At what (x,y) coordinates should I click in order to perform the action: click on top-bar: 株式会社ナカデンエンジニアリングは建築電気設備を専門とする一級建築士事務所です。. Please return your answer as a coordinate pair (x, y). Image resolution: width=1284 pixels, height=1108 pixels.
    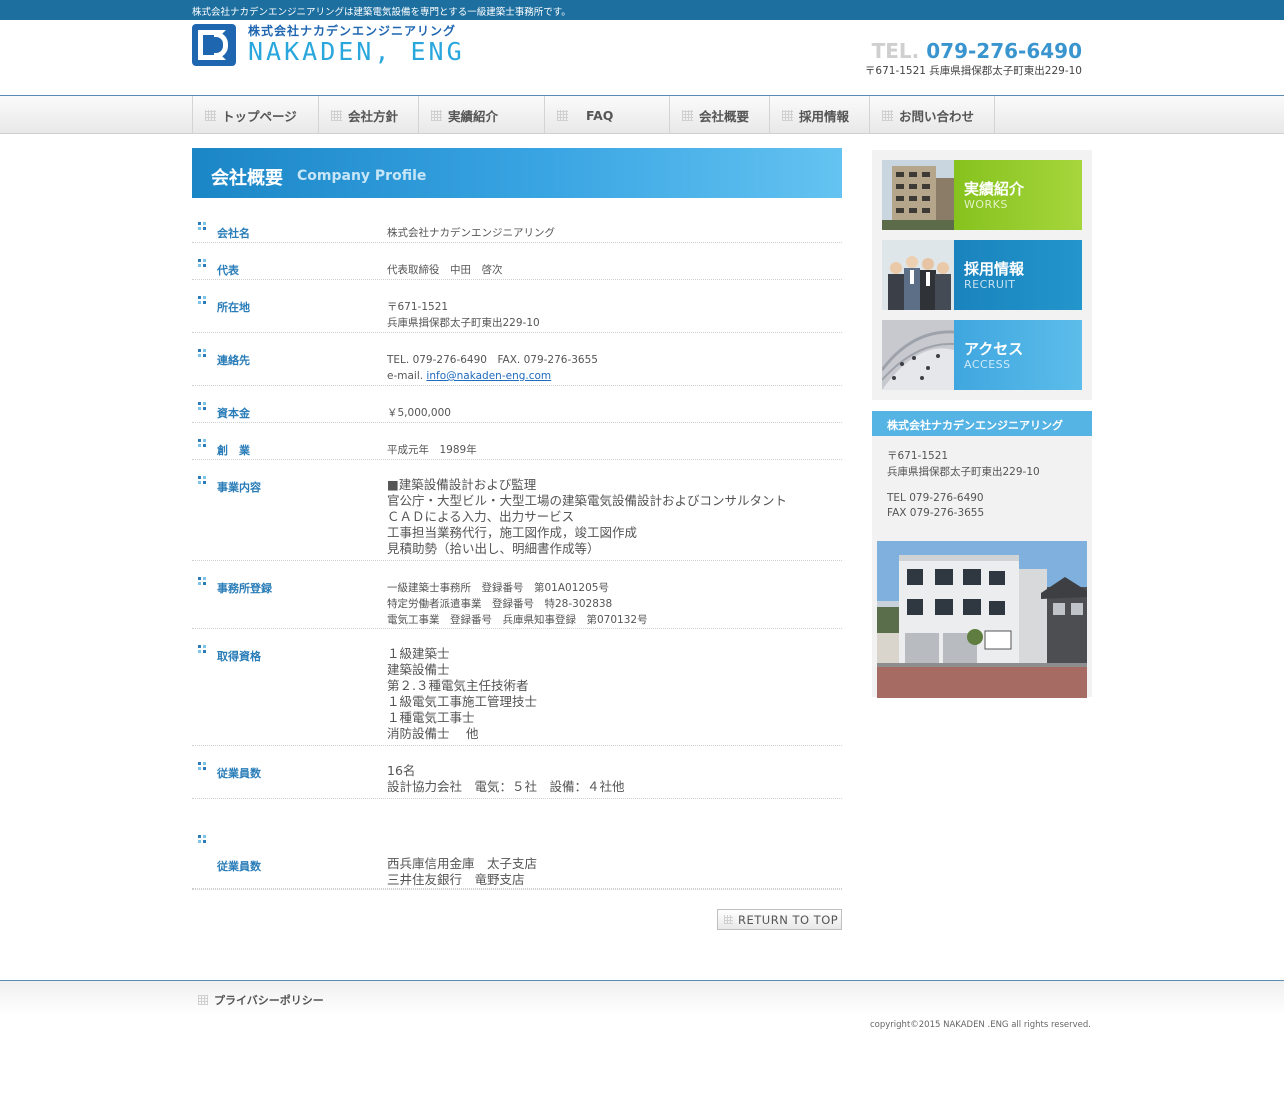
    Looking at the image, I should click on (642, 10).